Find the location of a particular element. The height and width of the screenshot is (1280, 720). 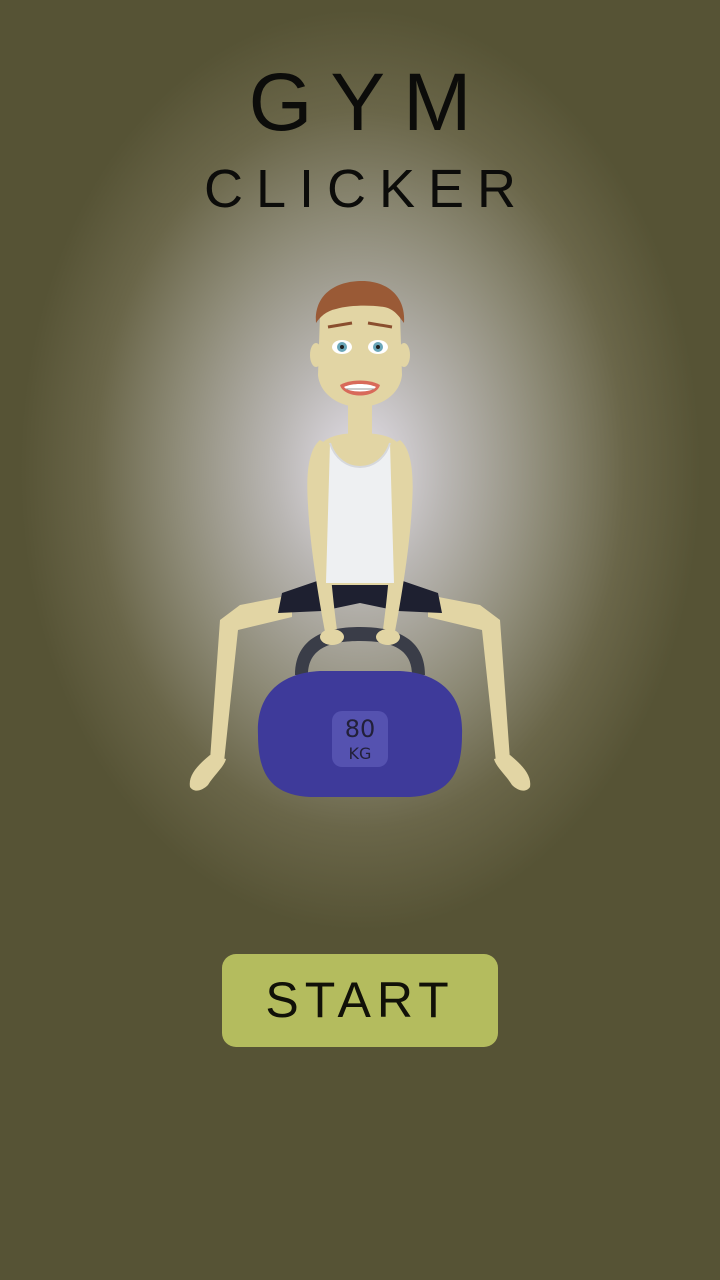

weight-bag is located at coordinates (360, 712).